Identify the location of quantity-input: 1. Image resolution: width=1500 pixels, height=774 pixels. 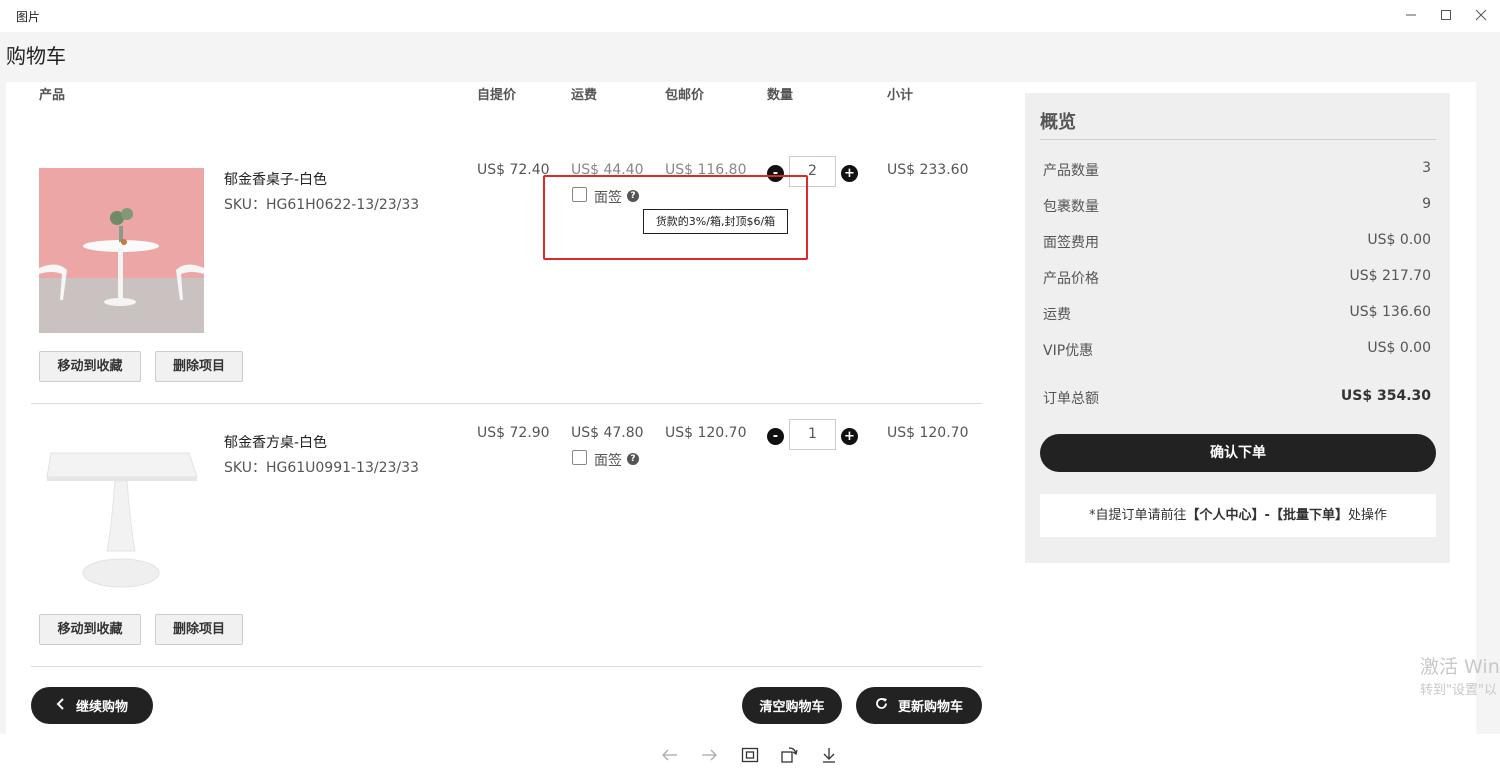
(812, 434).